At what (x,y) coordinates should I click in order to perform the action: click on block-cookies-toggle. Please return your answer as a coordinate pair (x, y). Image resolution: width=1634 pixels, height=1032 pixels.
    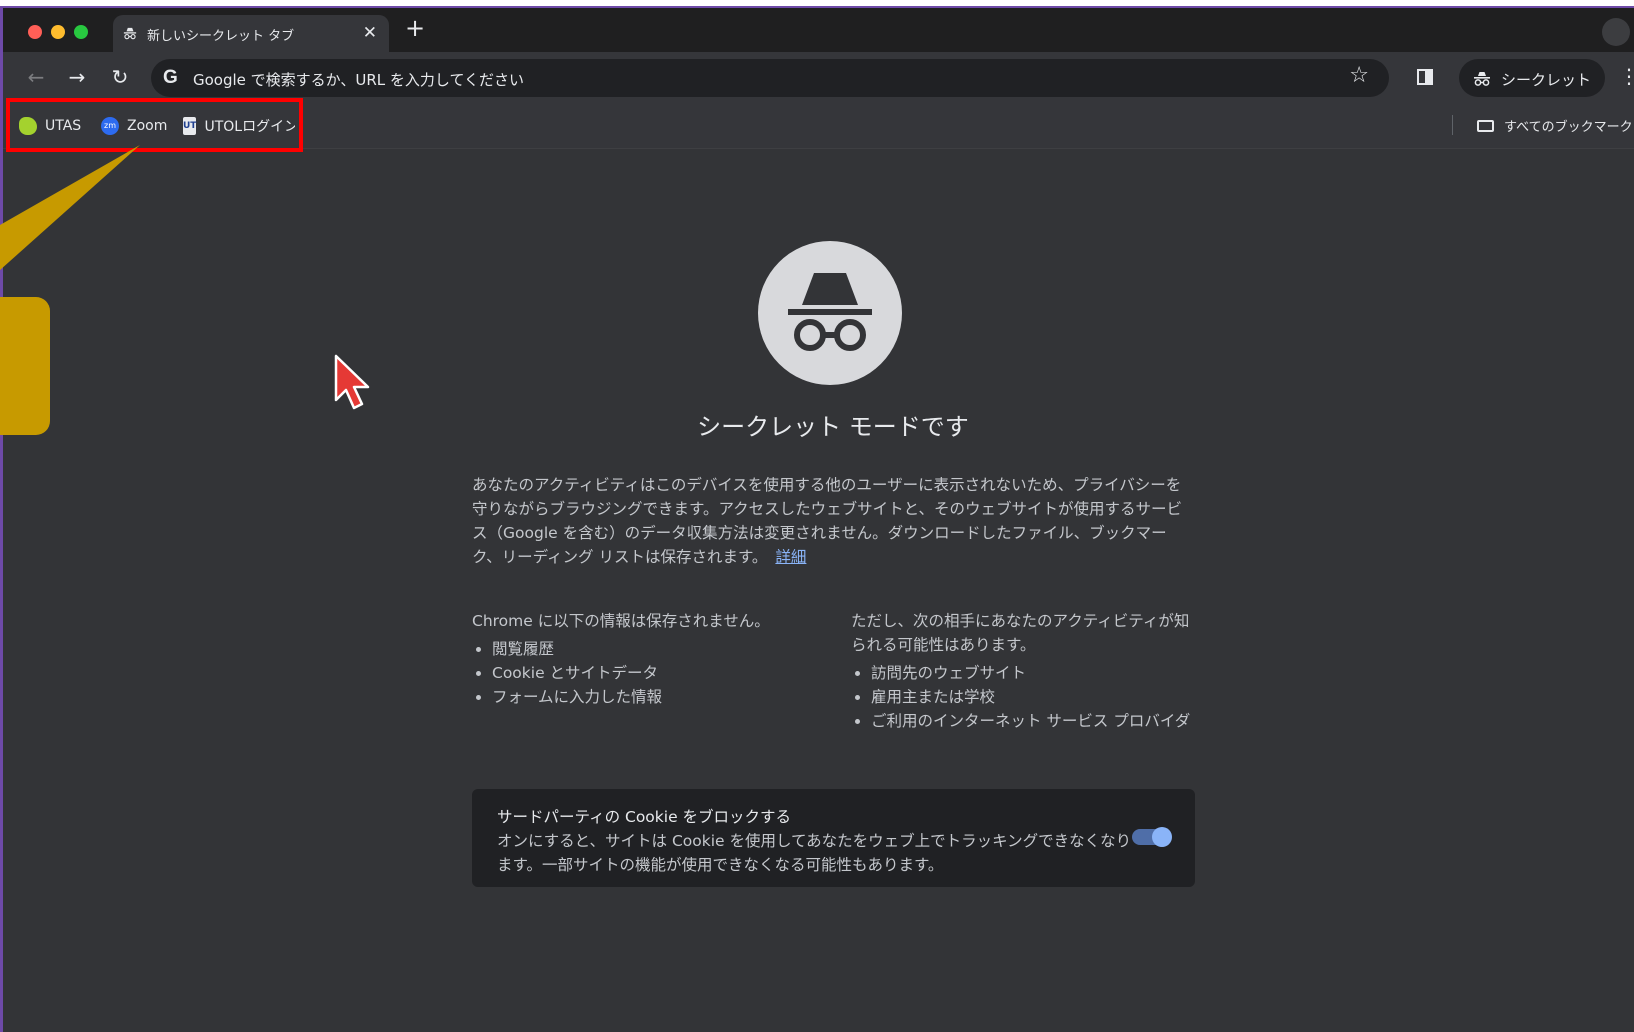
    Looking at the image, I should click on (1152, 837).